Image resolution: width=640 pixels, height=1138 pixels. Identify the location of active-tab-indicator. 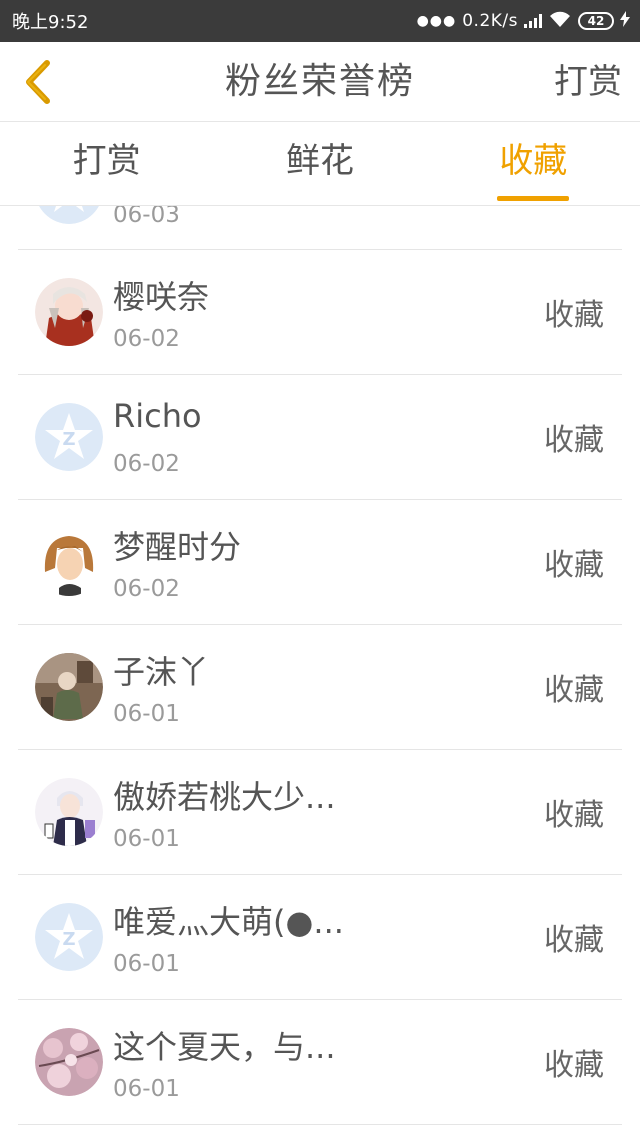
(533, 198).